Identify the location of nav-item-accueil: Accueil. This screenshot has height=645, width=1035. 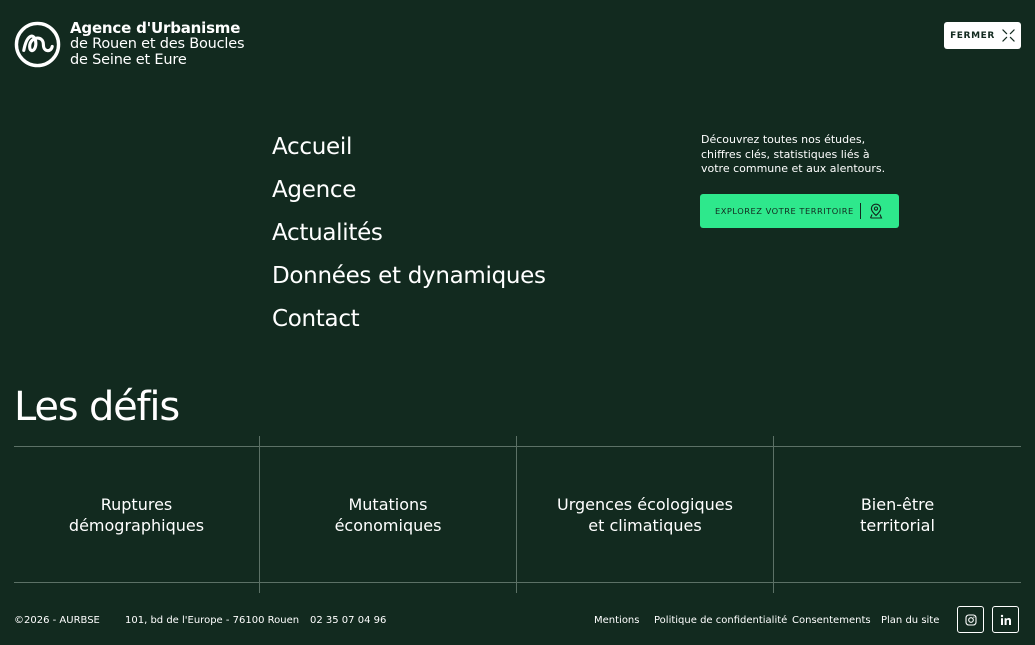
(409, 149).